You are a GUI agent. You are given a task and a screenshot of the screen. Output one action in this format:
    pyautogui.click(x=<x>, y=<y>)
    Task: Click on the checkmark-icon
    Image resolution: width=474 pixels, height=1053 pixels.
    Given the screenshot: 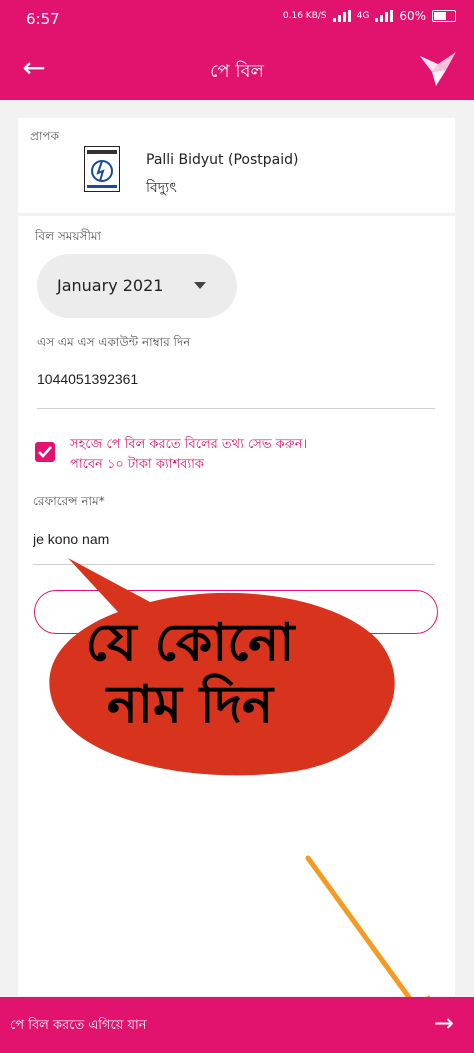 What is the action you would take?
    pyautogui.click(x=45, y=452)
    